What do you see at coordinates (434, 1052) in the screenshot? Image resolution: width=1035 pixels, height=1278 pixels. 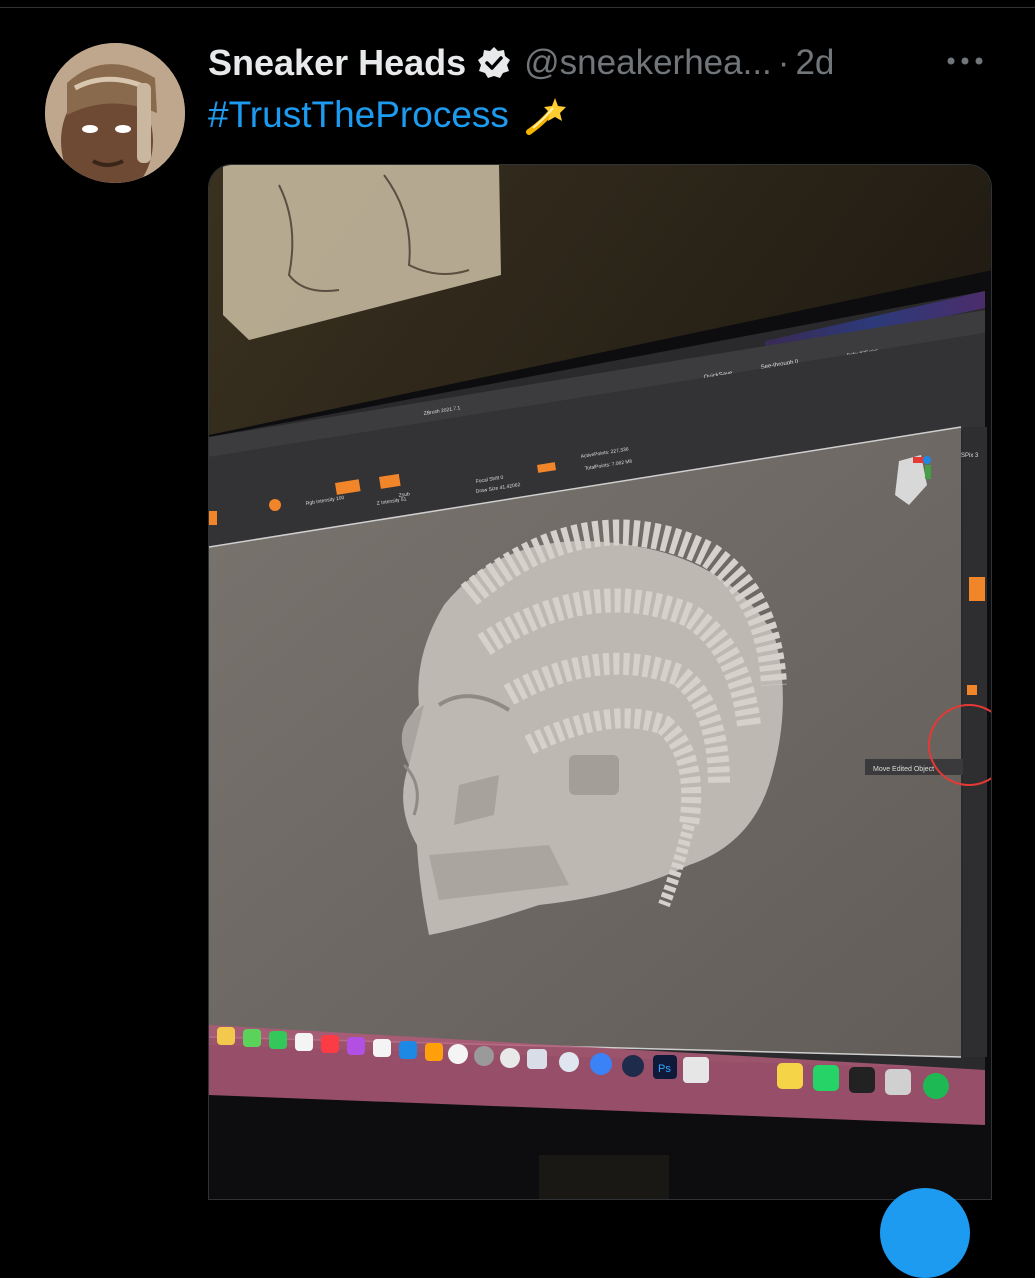 I see `dock-books-icon` at bounding box center [434, 1052].